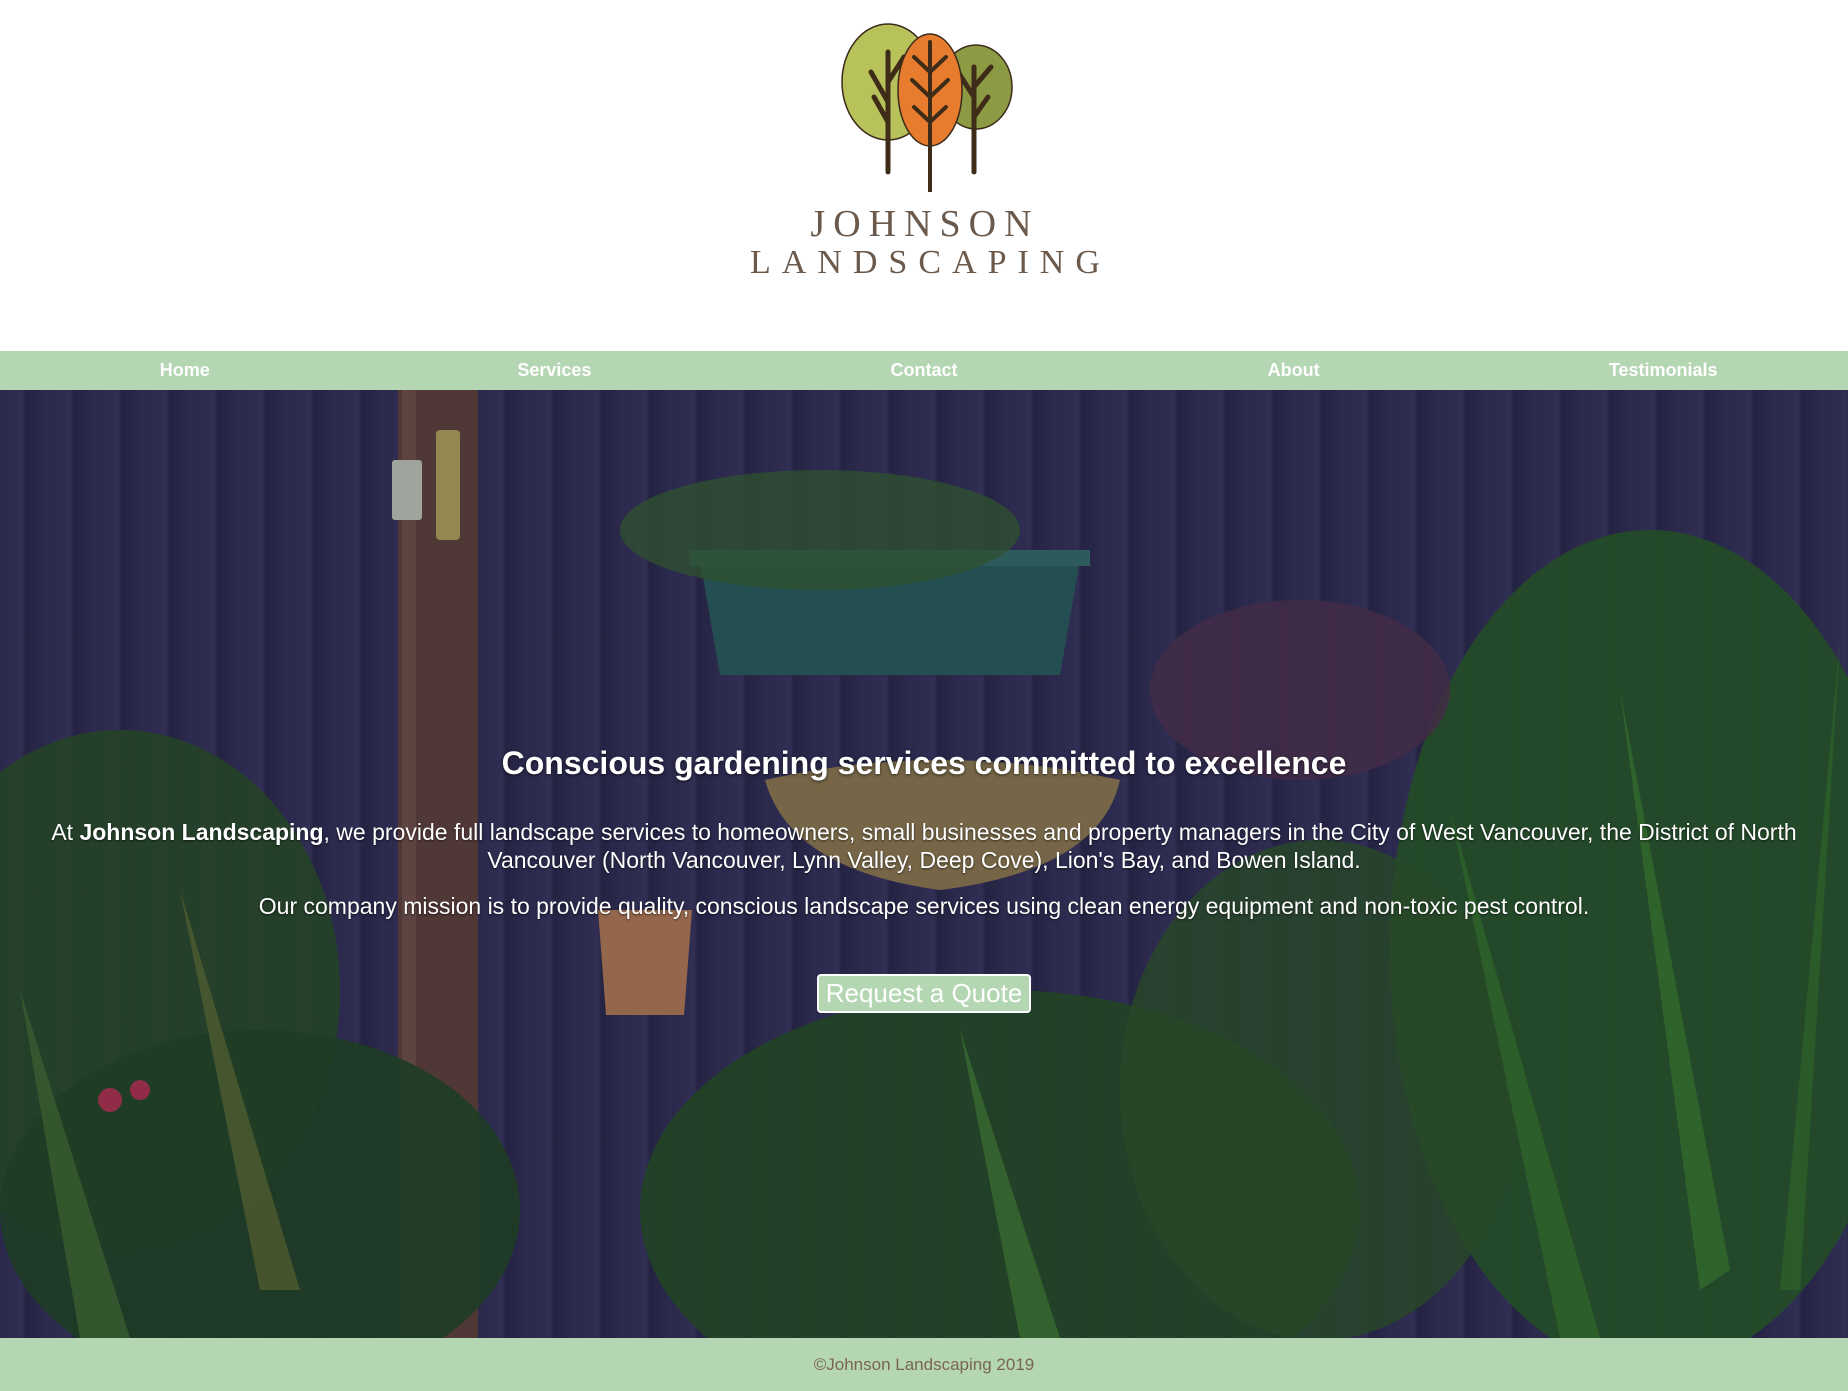 The width and height of the screenshot is (1848, 1391). What do you see at coordinates (925, 224) in the screenshot?
I see `logo-line-1: JOHNSON` at bounding box center [925, 224].